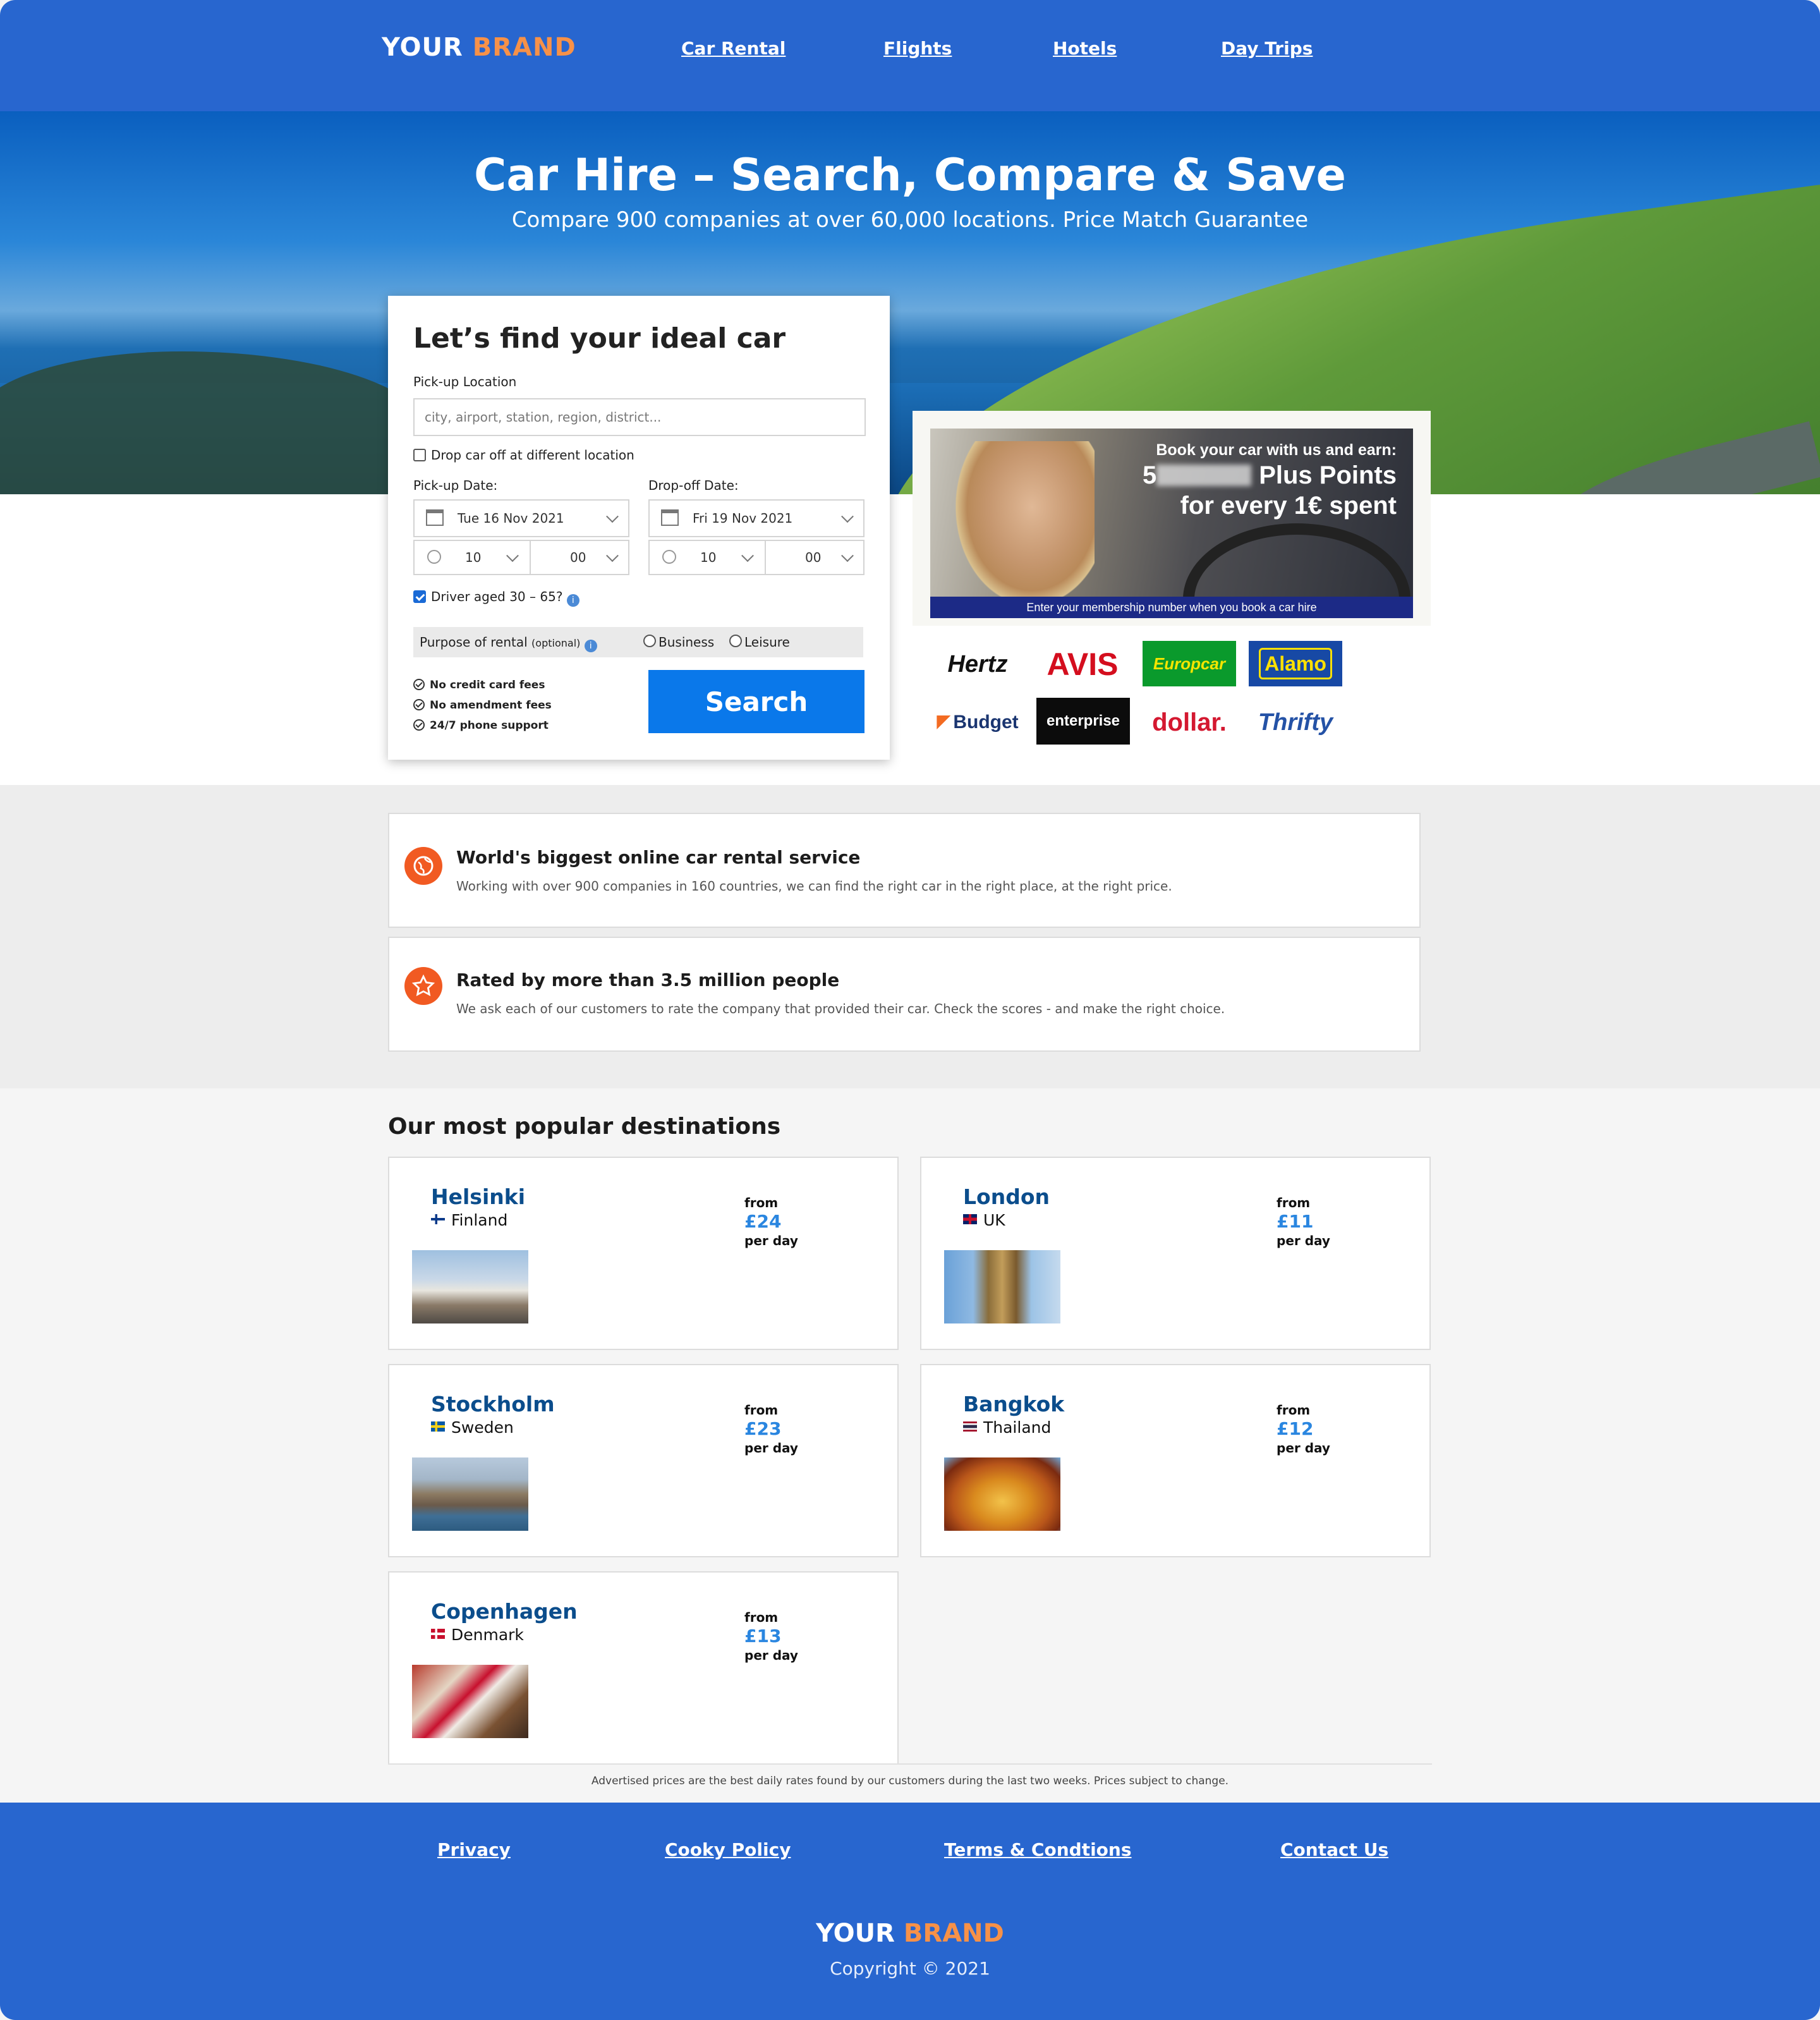 Image resolution: width=1820 pixels, height=2020 pixels. What do you see at coordinates (763, 1428) in the screenshot?
I see `price-value: £23` at bounding box center [763, 1428].